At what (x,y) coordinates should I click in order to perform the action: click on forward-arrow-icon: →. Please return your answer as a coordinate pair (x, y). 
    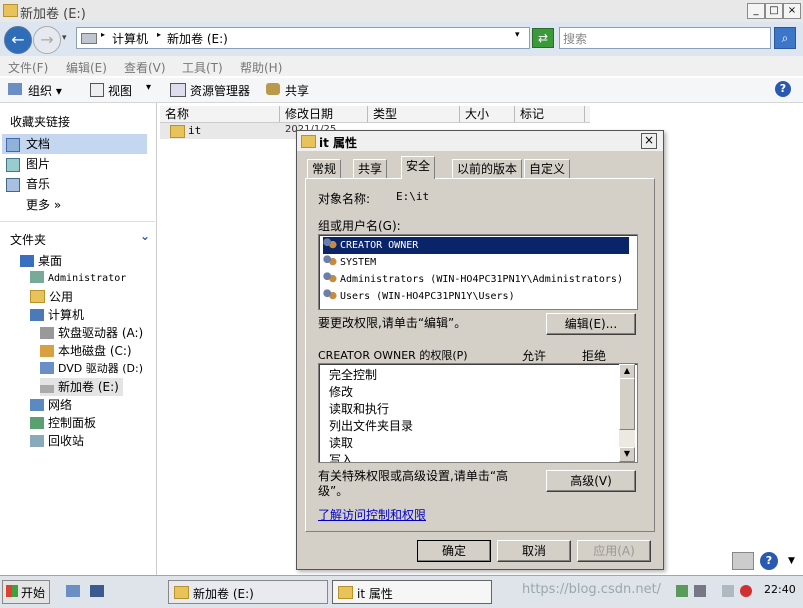
    Looking at the image, I should click on (47, 40).